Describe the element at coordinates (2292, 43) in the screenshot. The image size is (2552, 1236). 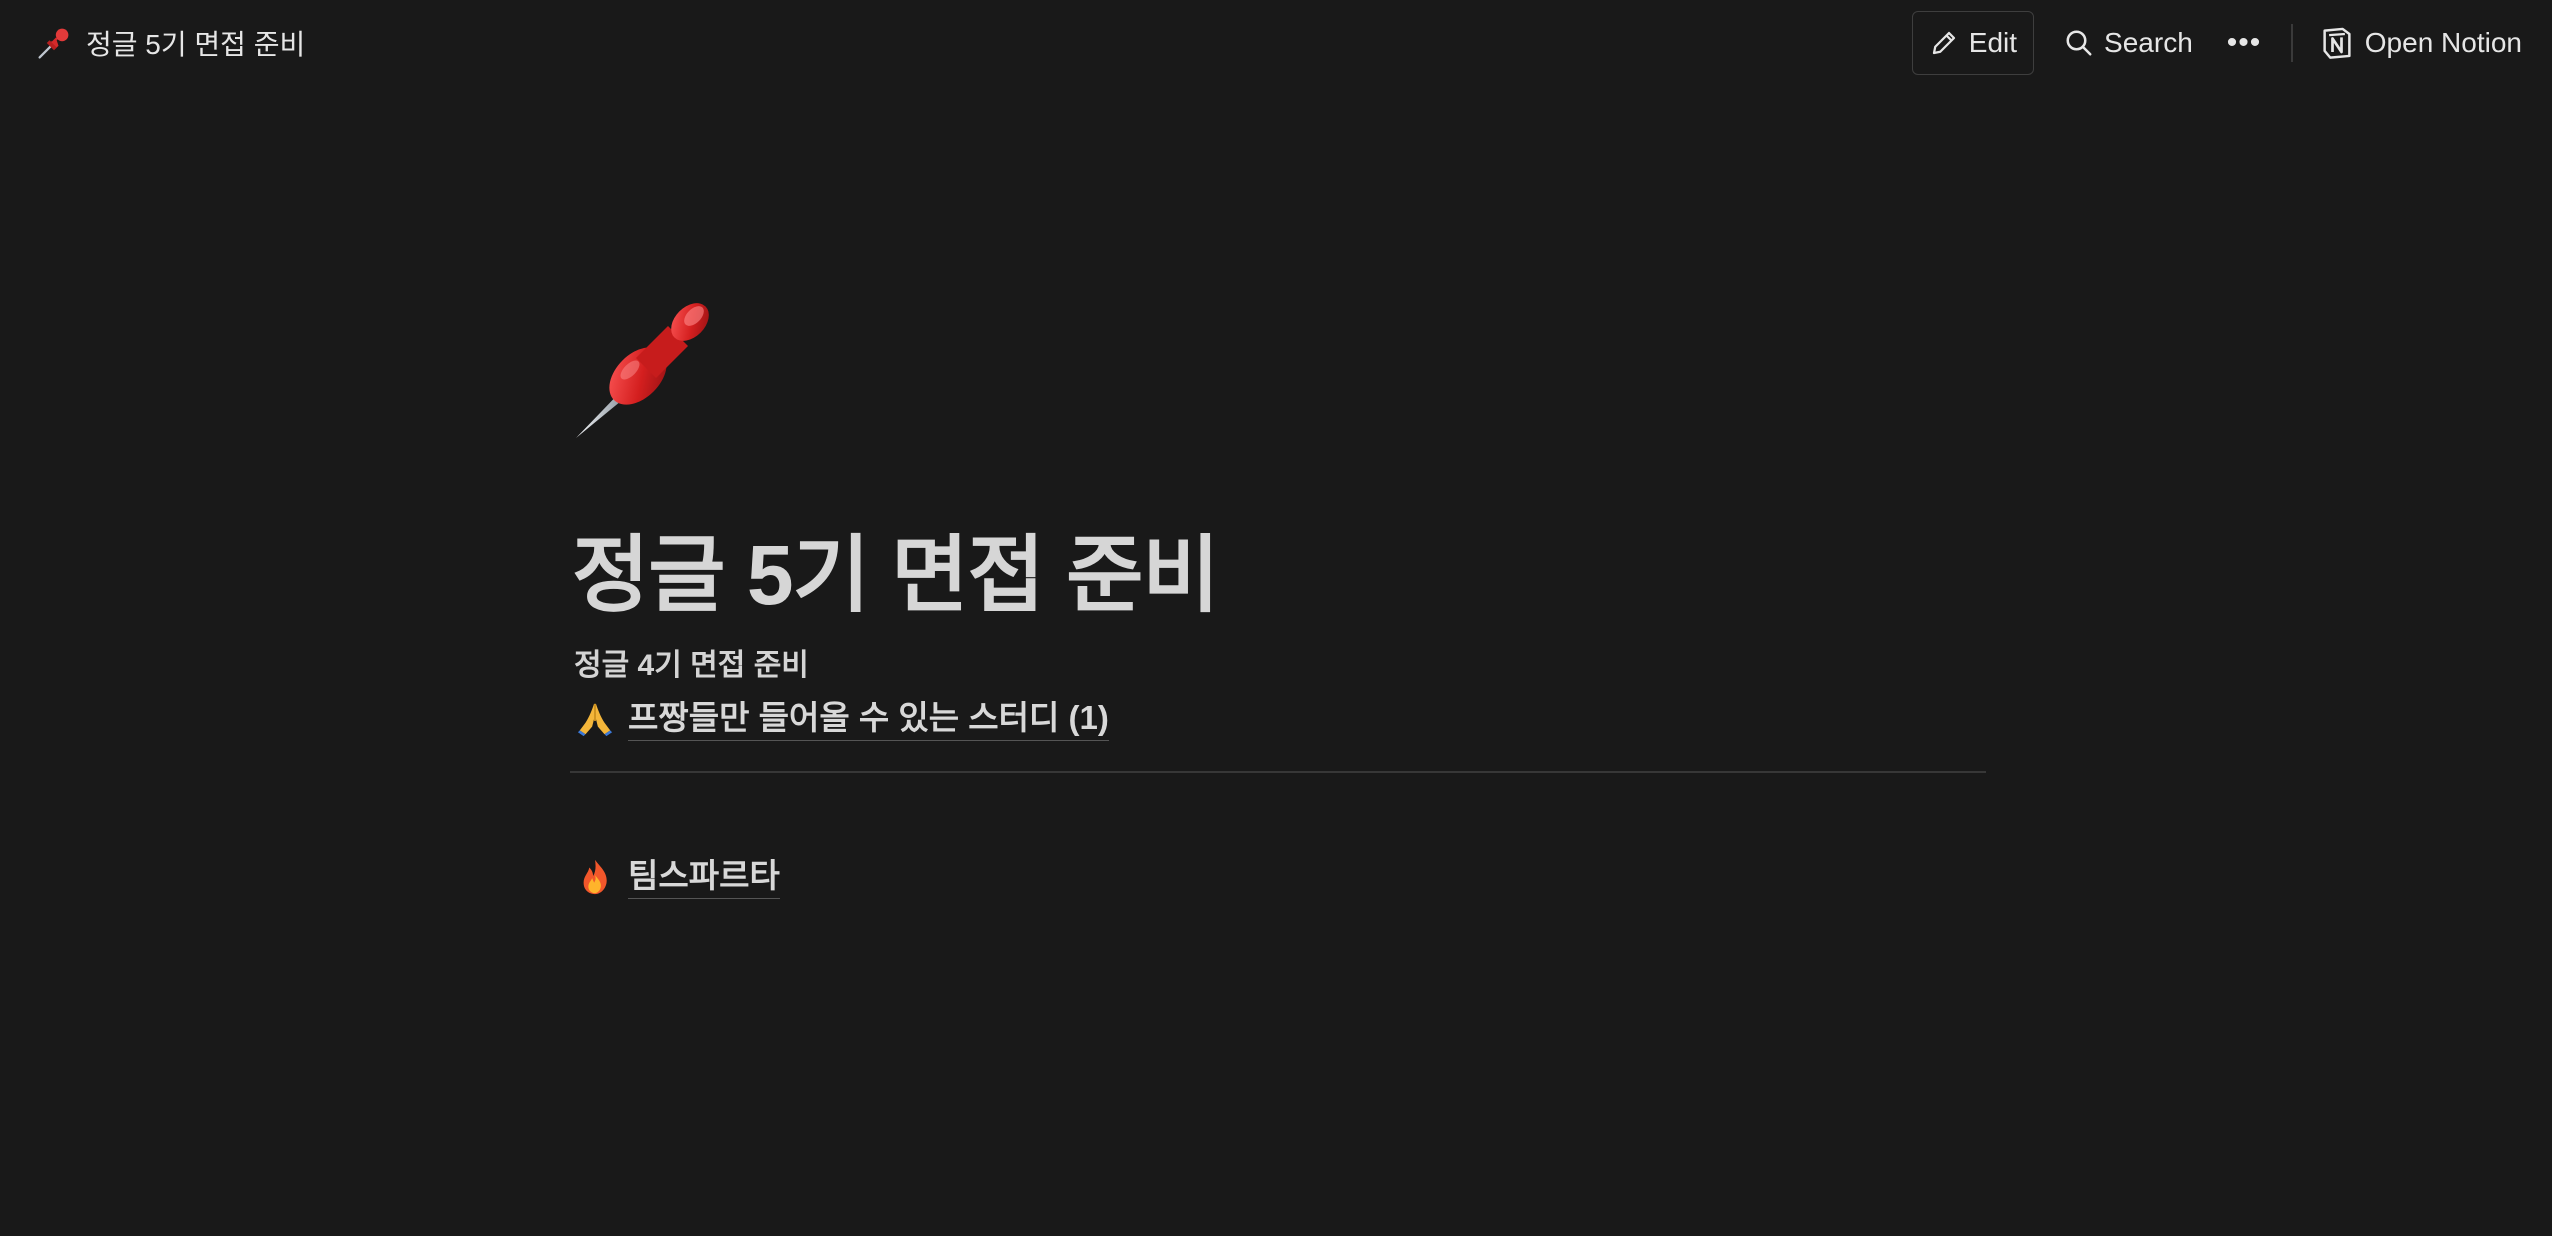
I see `toolbar-divider` at that location.